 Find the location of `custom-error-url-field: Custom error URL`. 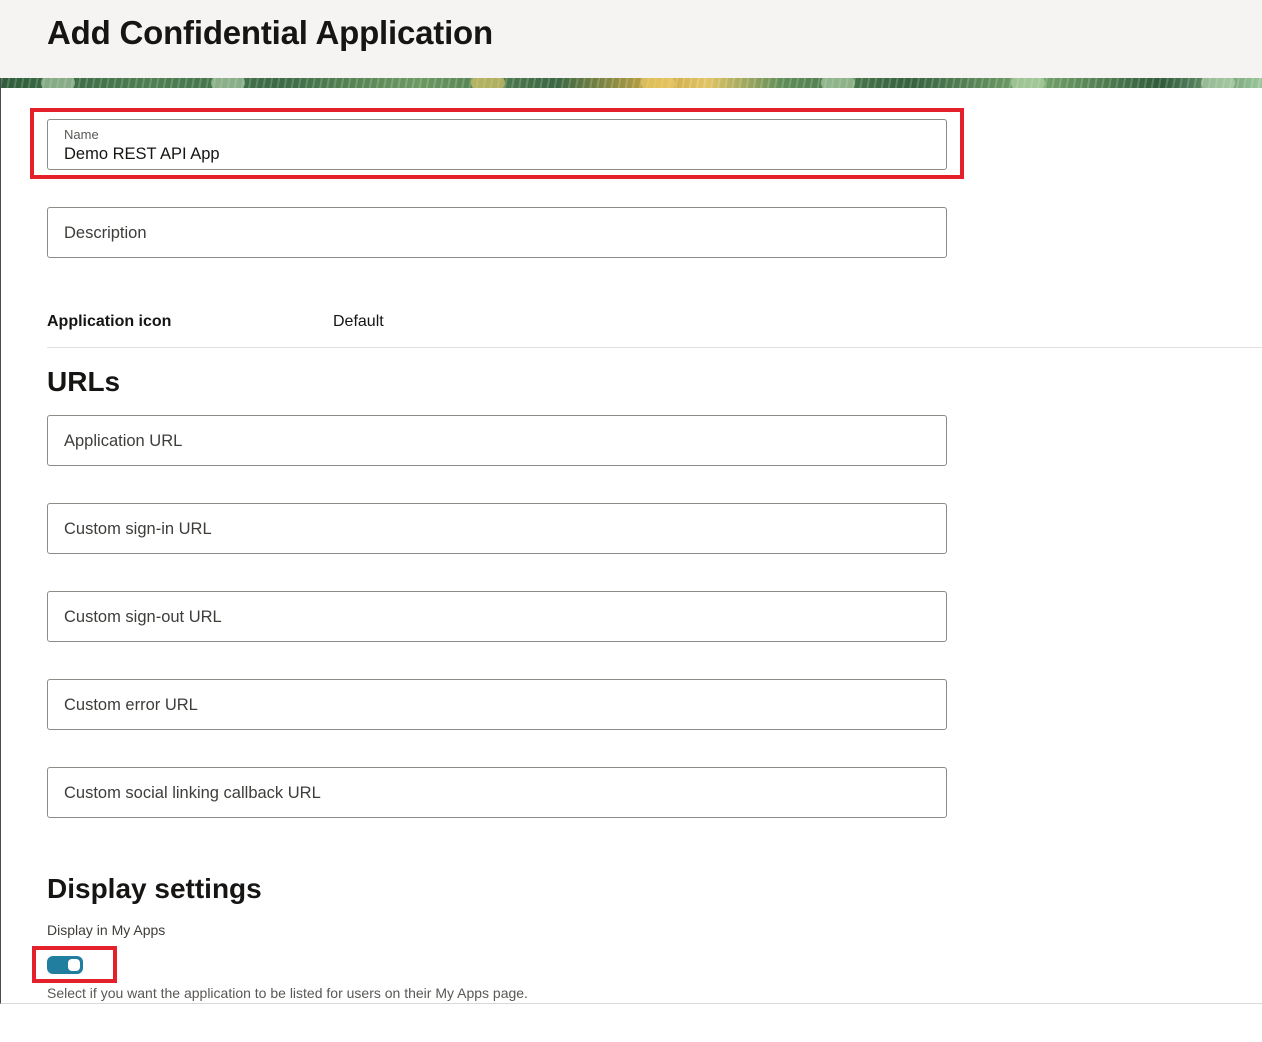

custom-error-url-field: Custom error URL is located at coordinates (497, 704).